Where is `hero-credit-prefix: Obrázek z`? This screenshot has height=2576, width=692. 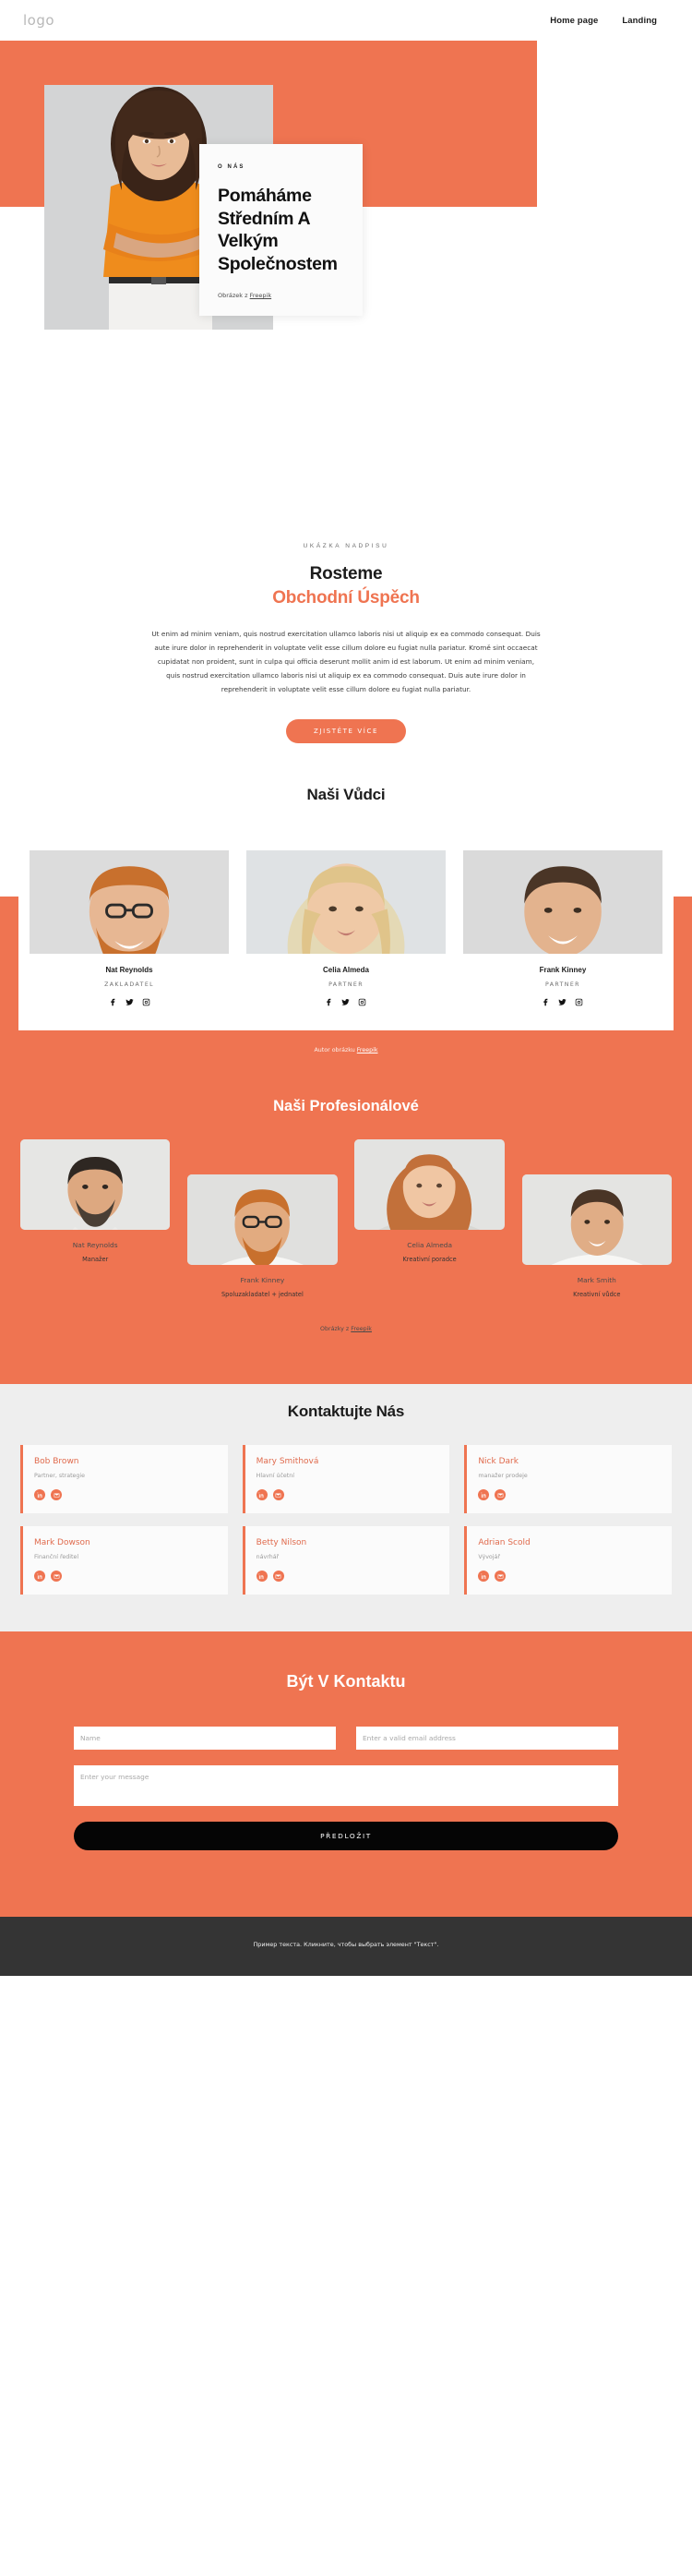
hero-credit-prefix: Obrázek z is located at coordinates (234, 296).